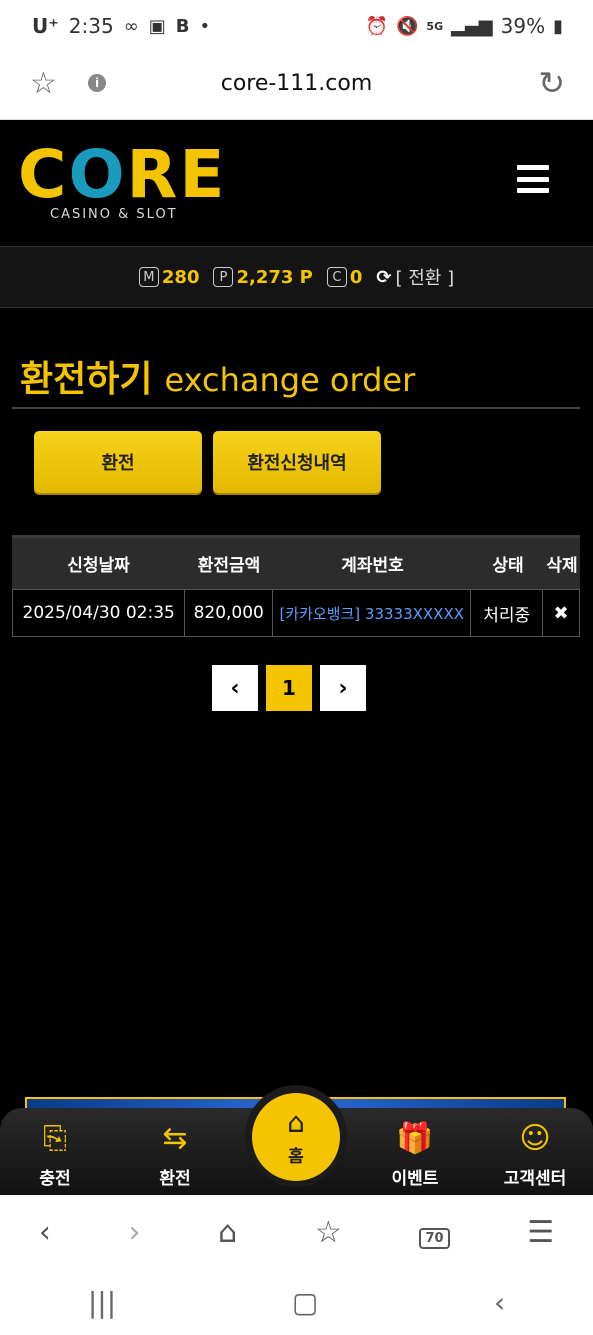 This screenshot has height=1335, width=593. I want to click on site-logo: CORE CASINO & SLOT, so click(122, 179).